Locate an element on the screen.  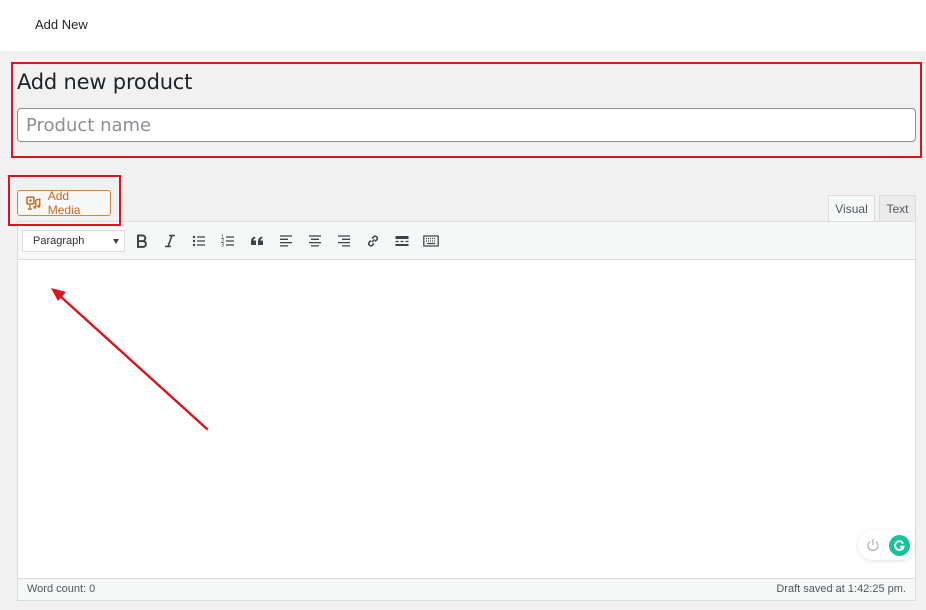
bold-button is located at coordinates (142, 241).